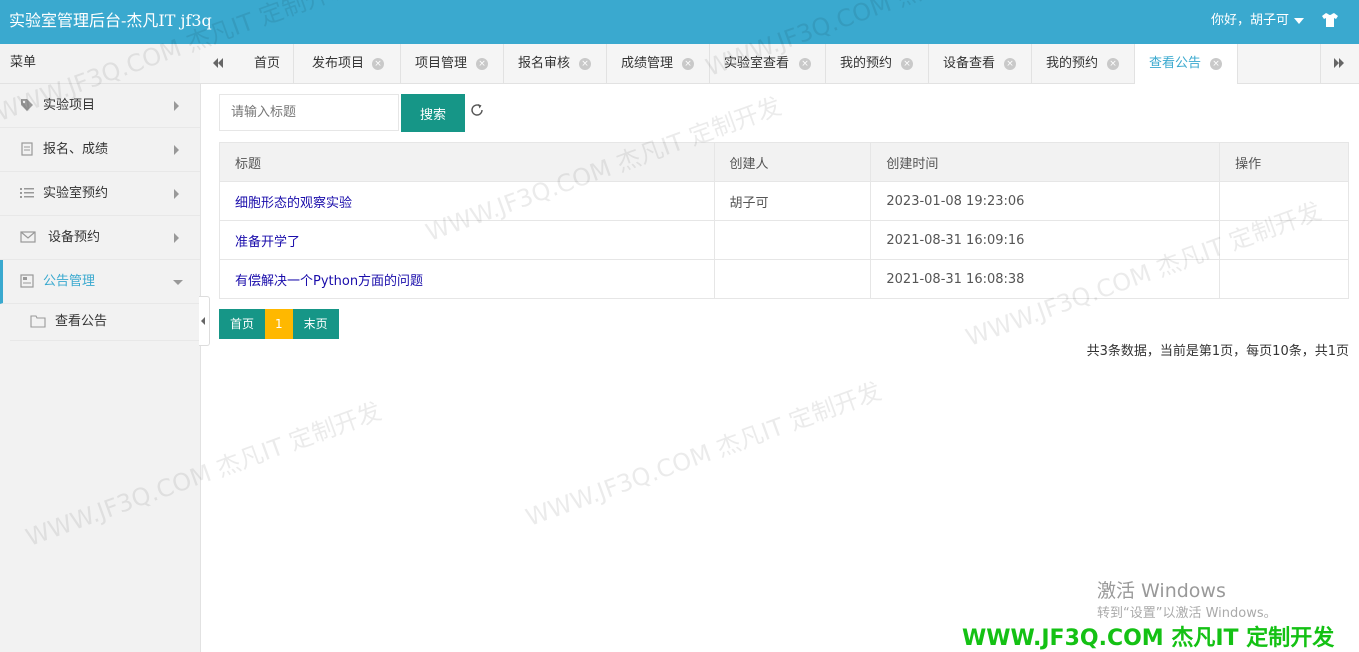 Image resolution: width=1359 pixels, height=652 pixels. I want to click on theme-shirt-icon, so click(1330, 20).